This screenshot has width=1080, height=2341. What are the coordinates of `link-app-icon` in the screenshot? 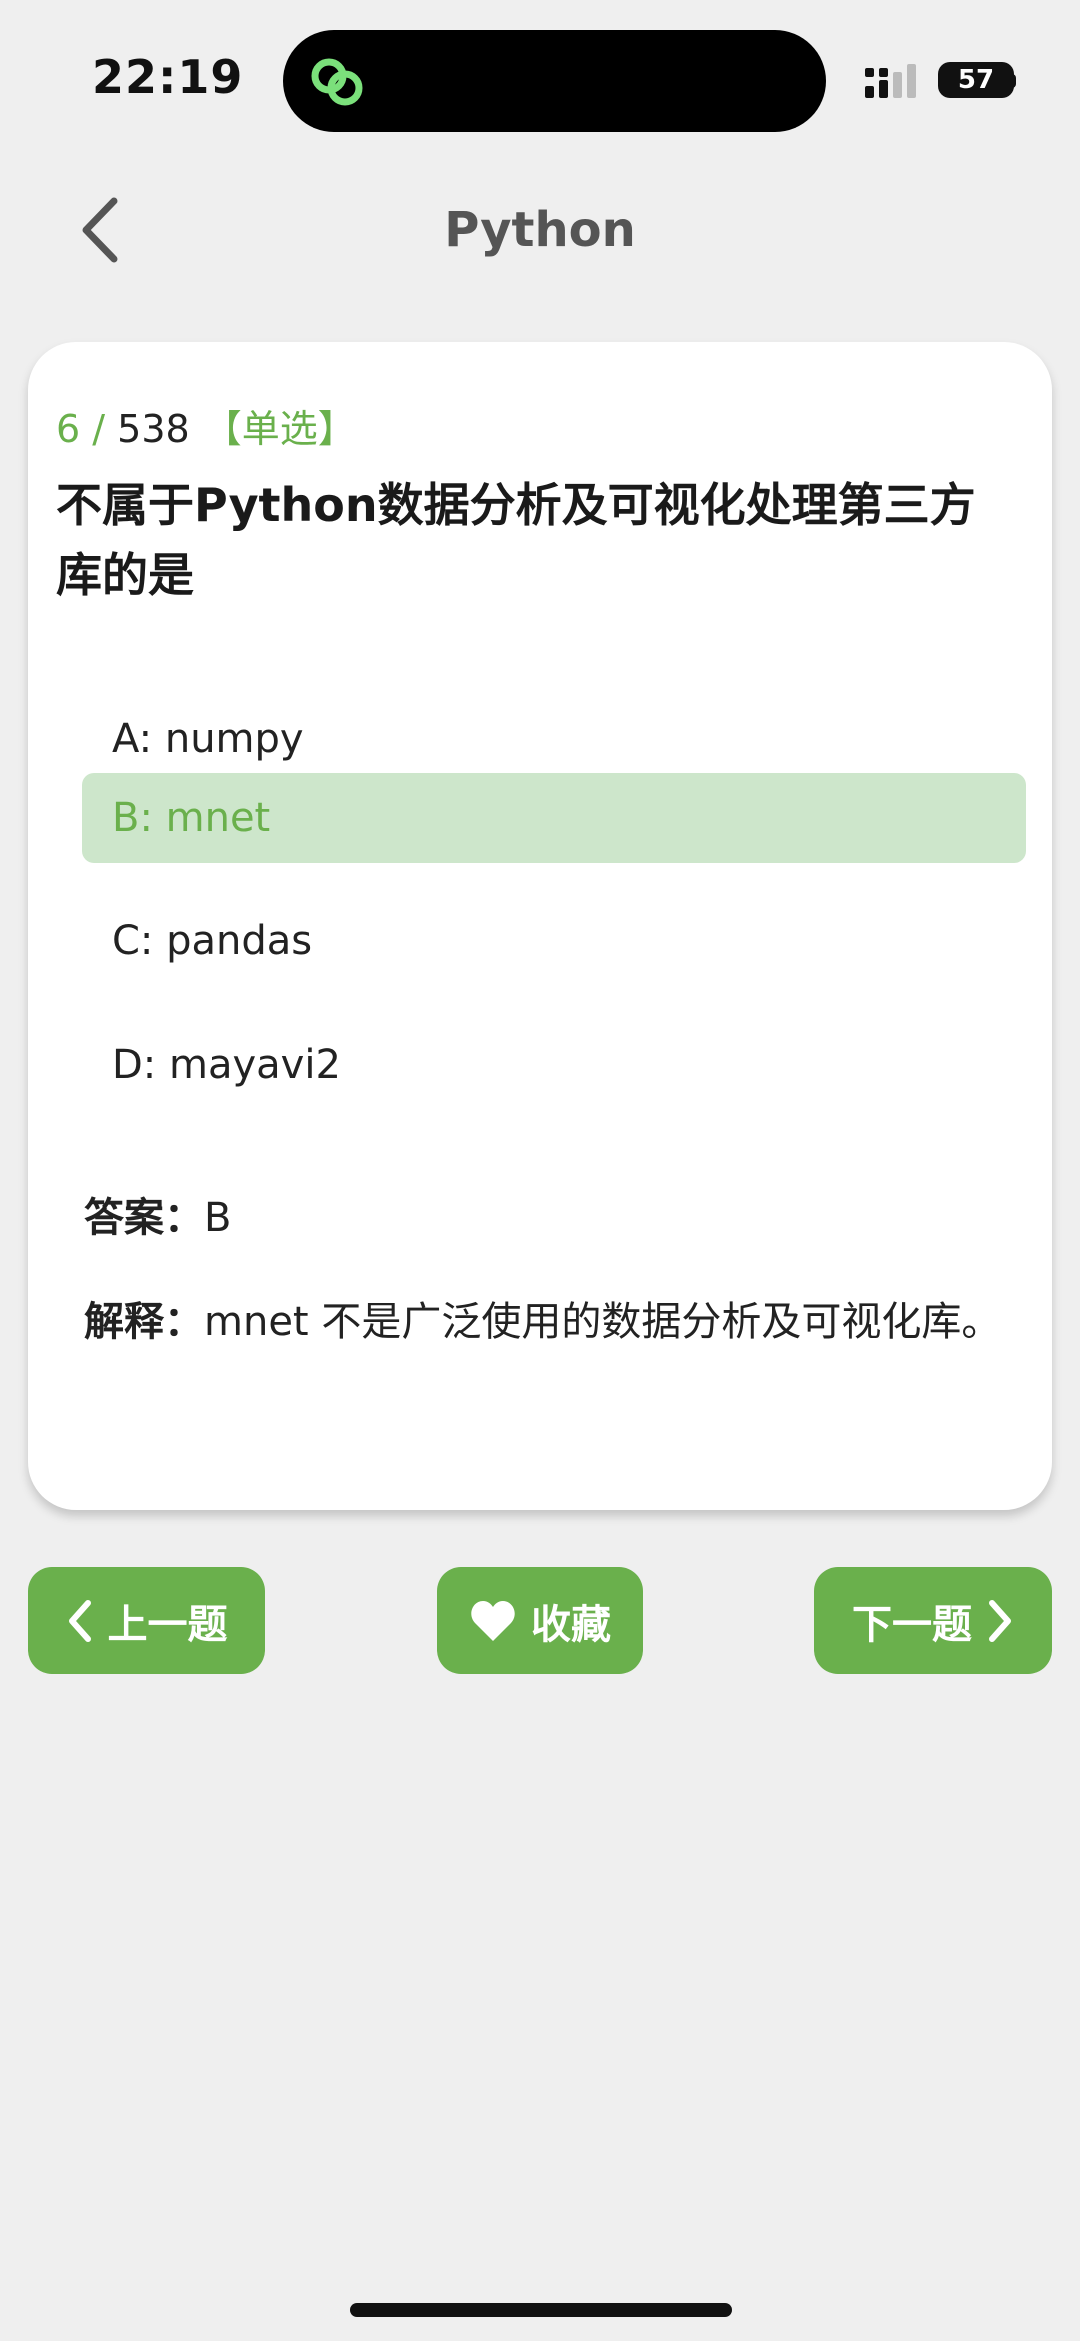 It's located at (337, 82).